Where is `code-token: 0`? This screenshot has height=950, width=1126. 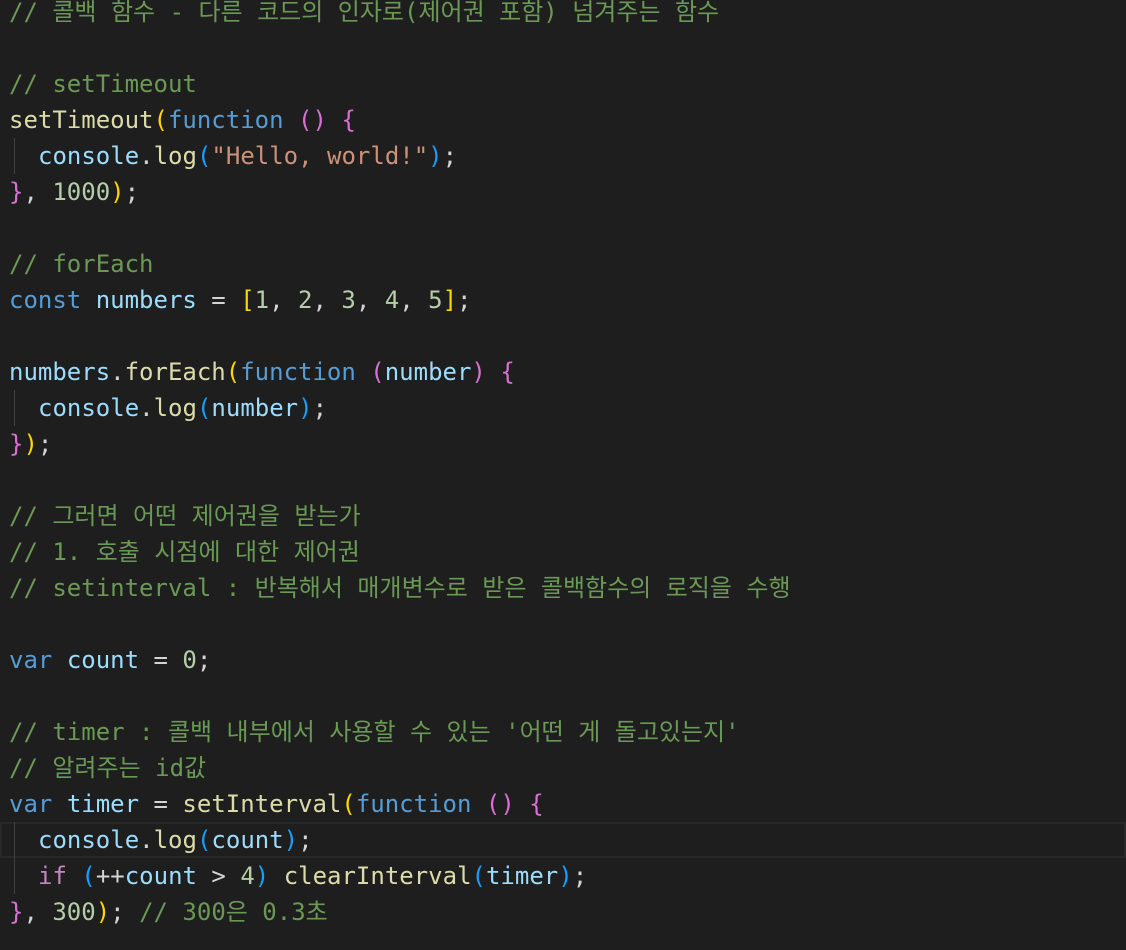 code-token: 0 is located at coordinates (189, 660).